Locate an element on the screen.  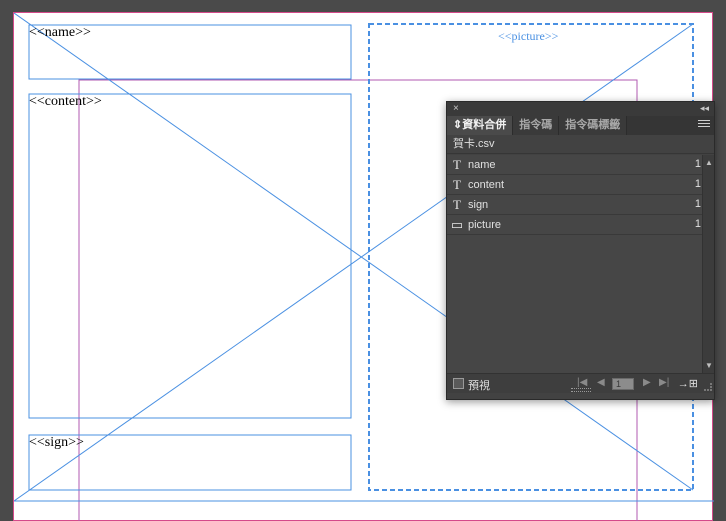
prev-record-icon: ◀ is located at coordinates (601, 382).